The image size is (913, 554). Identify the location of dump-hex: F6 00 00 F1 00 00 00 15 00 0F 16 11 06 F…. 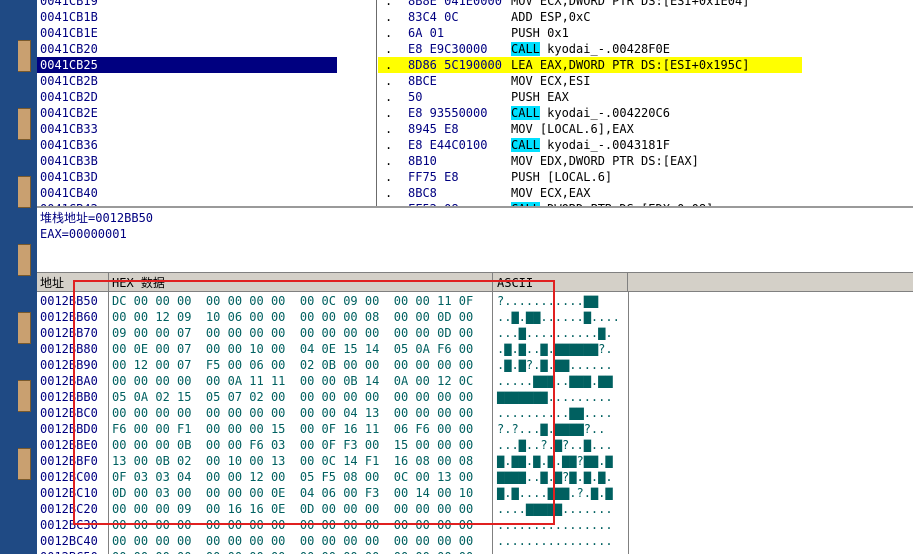
(292, 429).